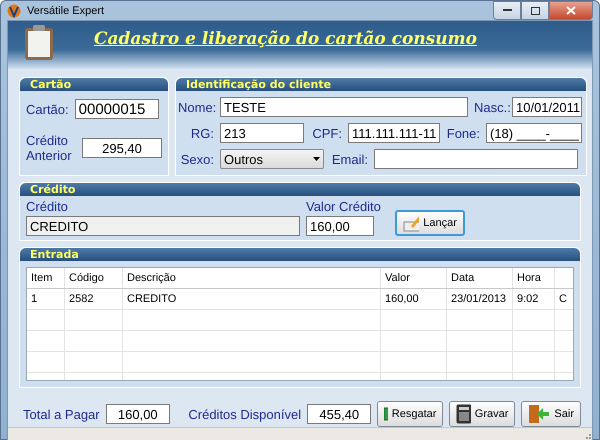 The height and width of the screenshot is (440, 600). I want to click on field-label: Email:, so click(349, 159).